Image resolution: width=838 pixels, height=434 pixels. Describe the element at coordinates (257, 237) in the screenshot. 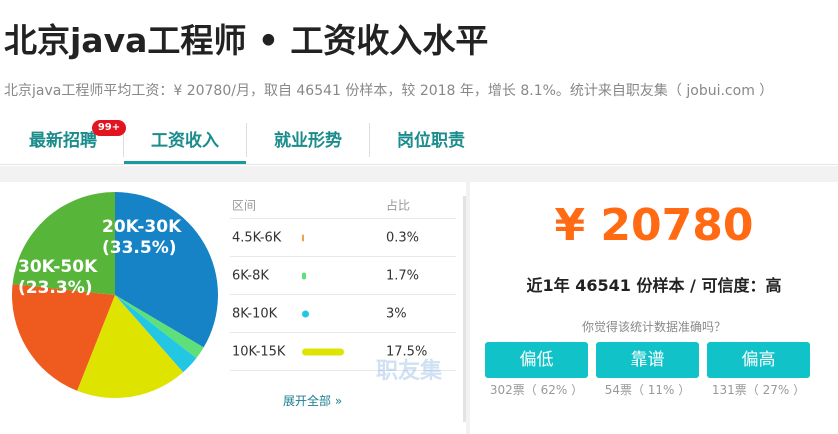

I see `row-range: 4.5K-6K` at that location.